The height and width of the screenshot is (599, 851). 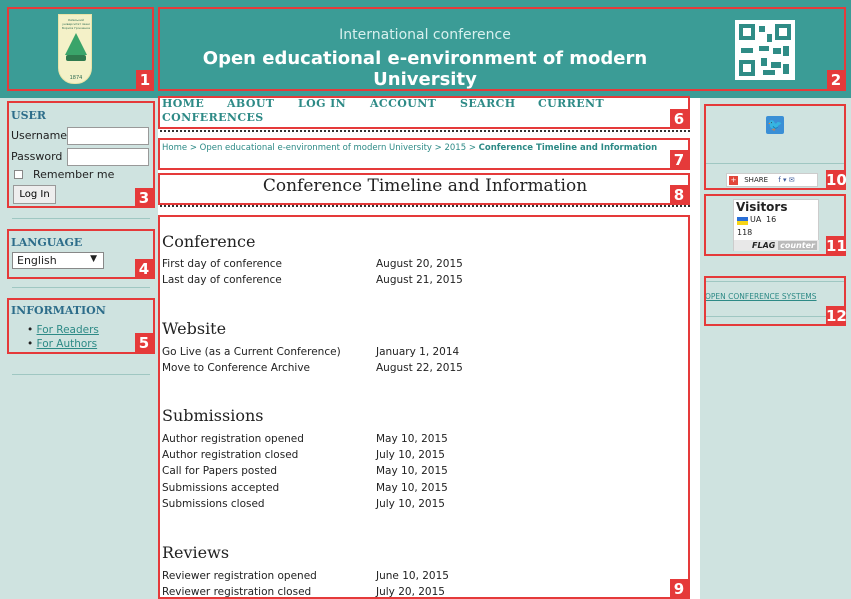 What do you see at coordinates (145, 80) in the screenshot?
I see `annotation-label-1: 1` at bounding box center [145, 80].